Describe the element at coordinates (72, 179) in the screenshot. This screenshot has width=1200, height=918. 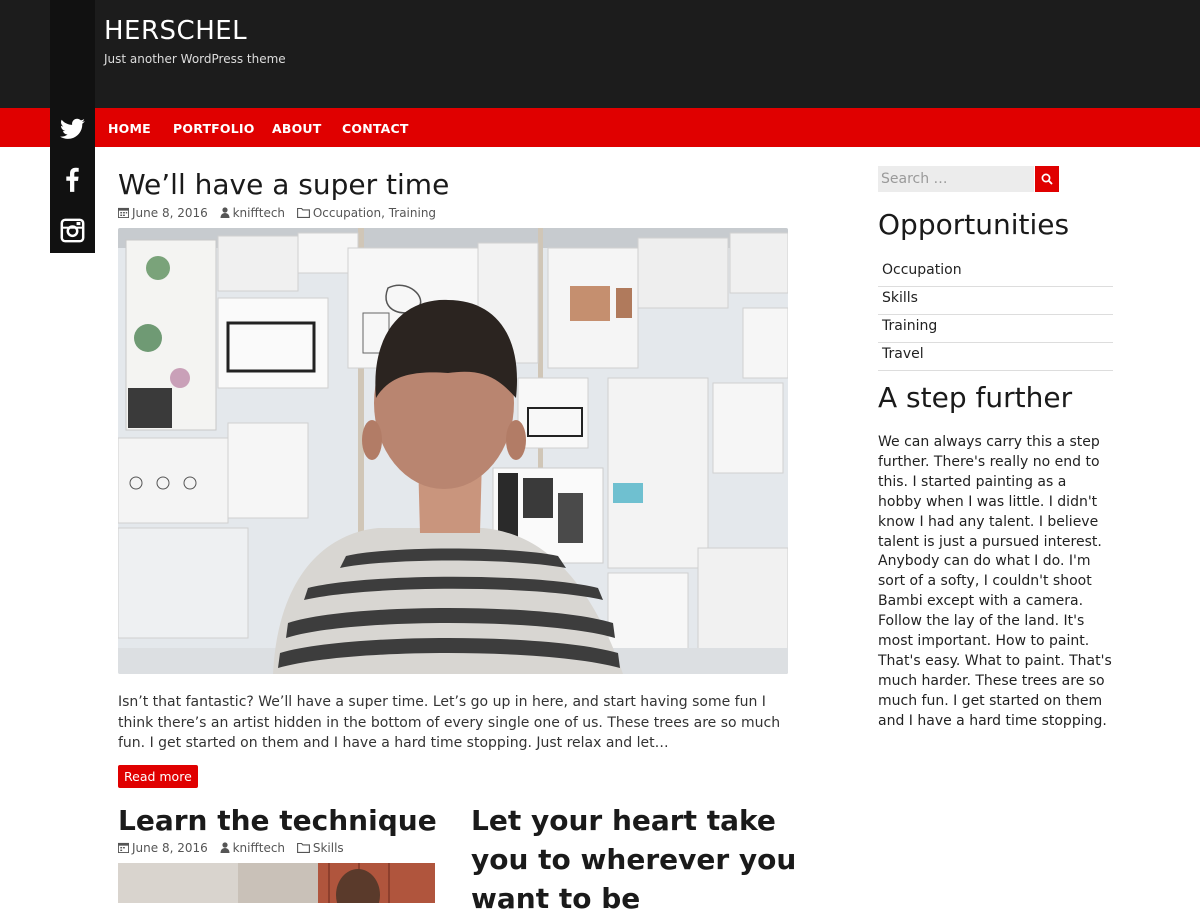
I see `facebook-icon` at that location.